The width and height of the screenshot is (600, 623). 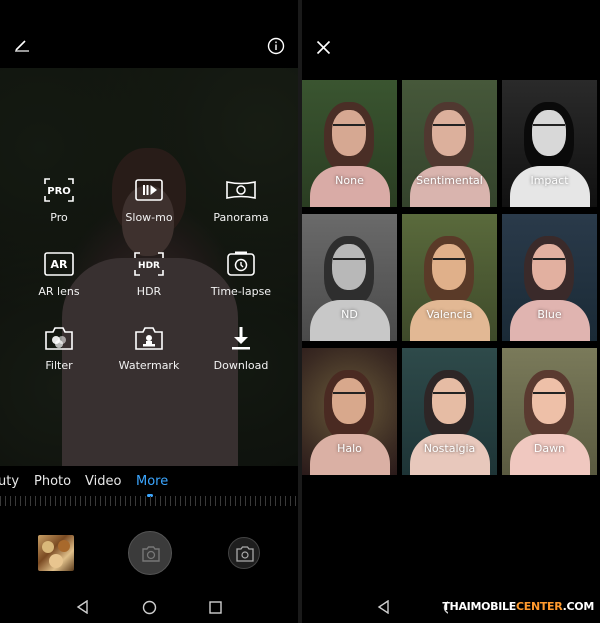 What do you see at coordinates (241, 217) in the screenshot?
I see `mode-label: Panorama` at bounding box center [241, 217].